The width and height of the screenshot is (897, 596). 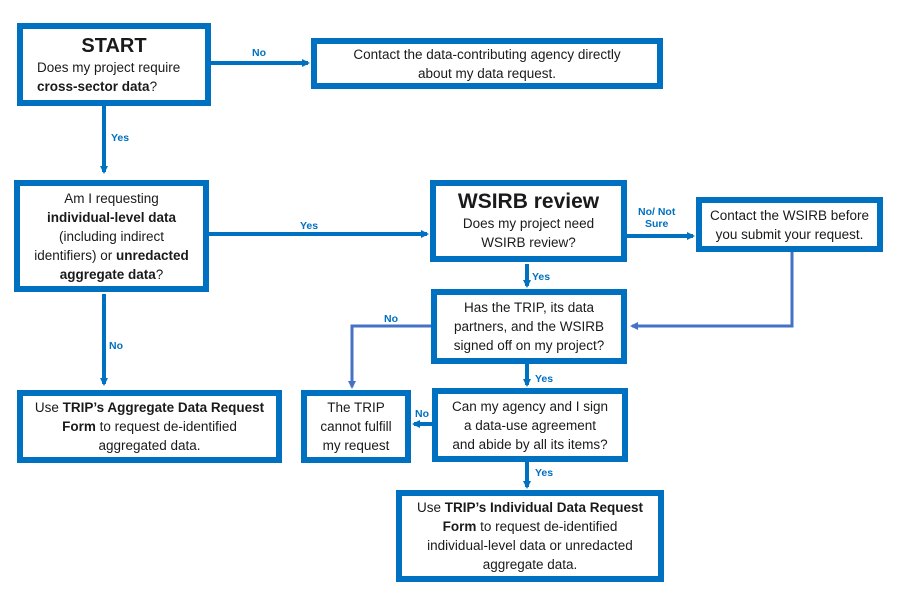 What do you see at coordinates (657, 218) in the screenshot?
I see `label-wsirb-no: No/ Not Sure` at bounding box center [657, 218].